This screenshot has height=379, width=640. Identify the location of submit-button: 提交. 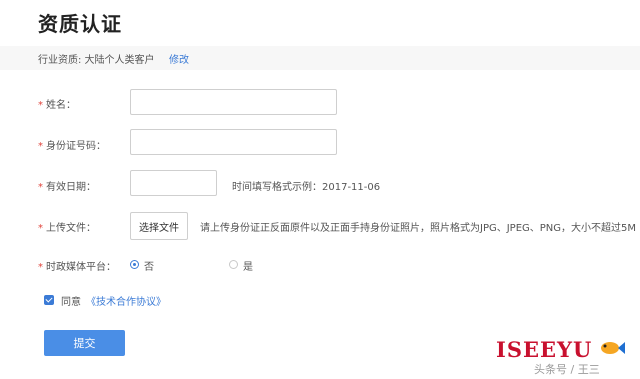
(84, 343).